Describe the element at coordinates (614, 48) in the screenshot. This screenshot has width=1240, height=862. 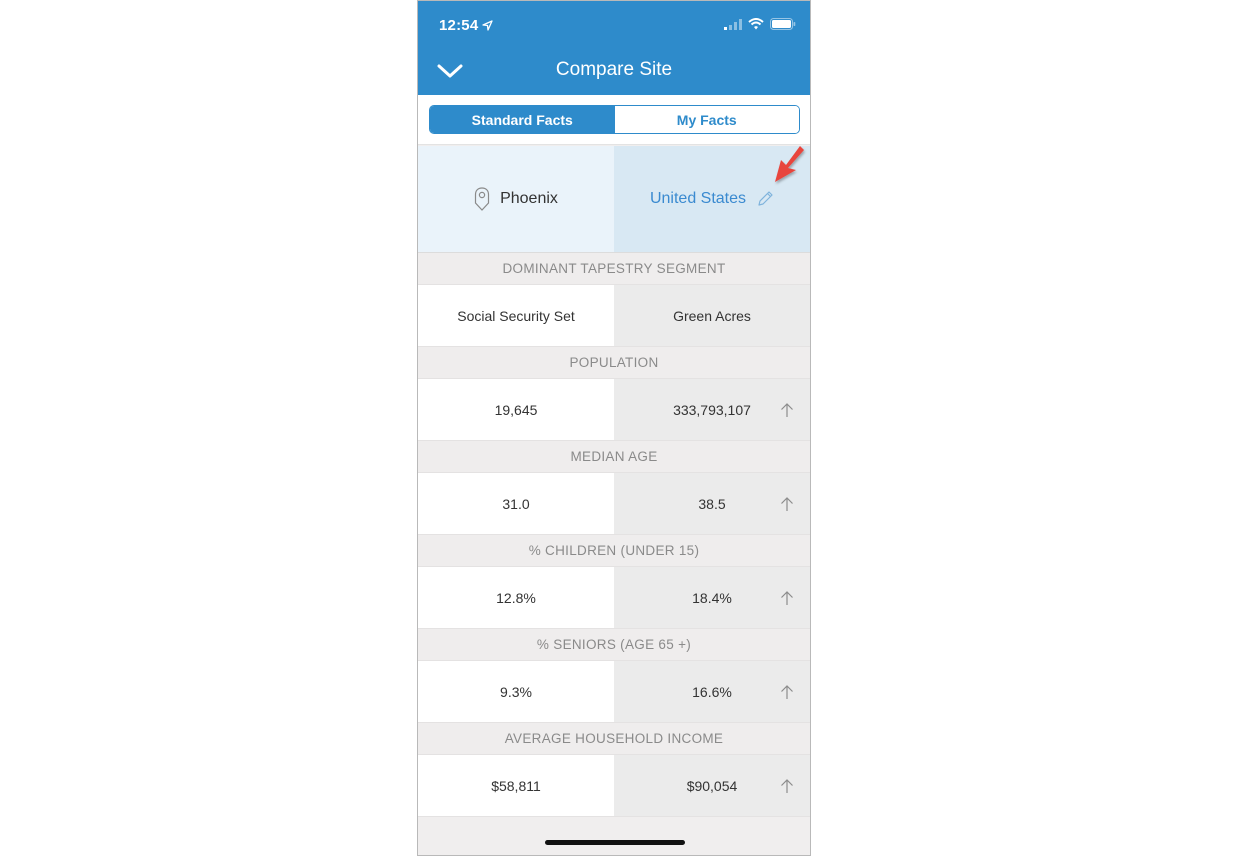
I see `app-header: 12:54 Compare Site` at that location.